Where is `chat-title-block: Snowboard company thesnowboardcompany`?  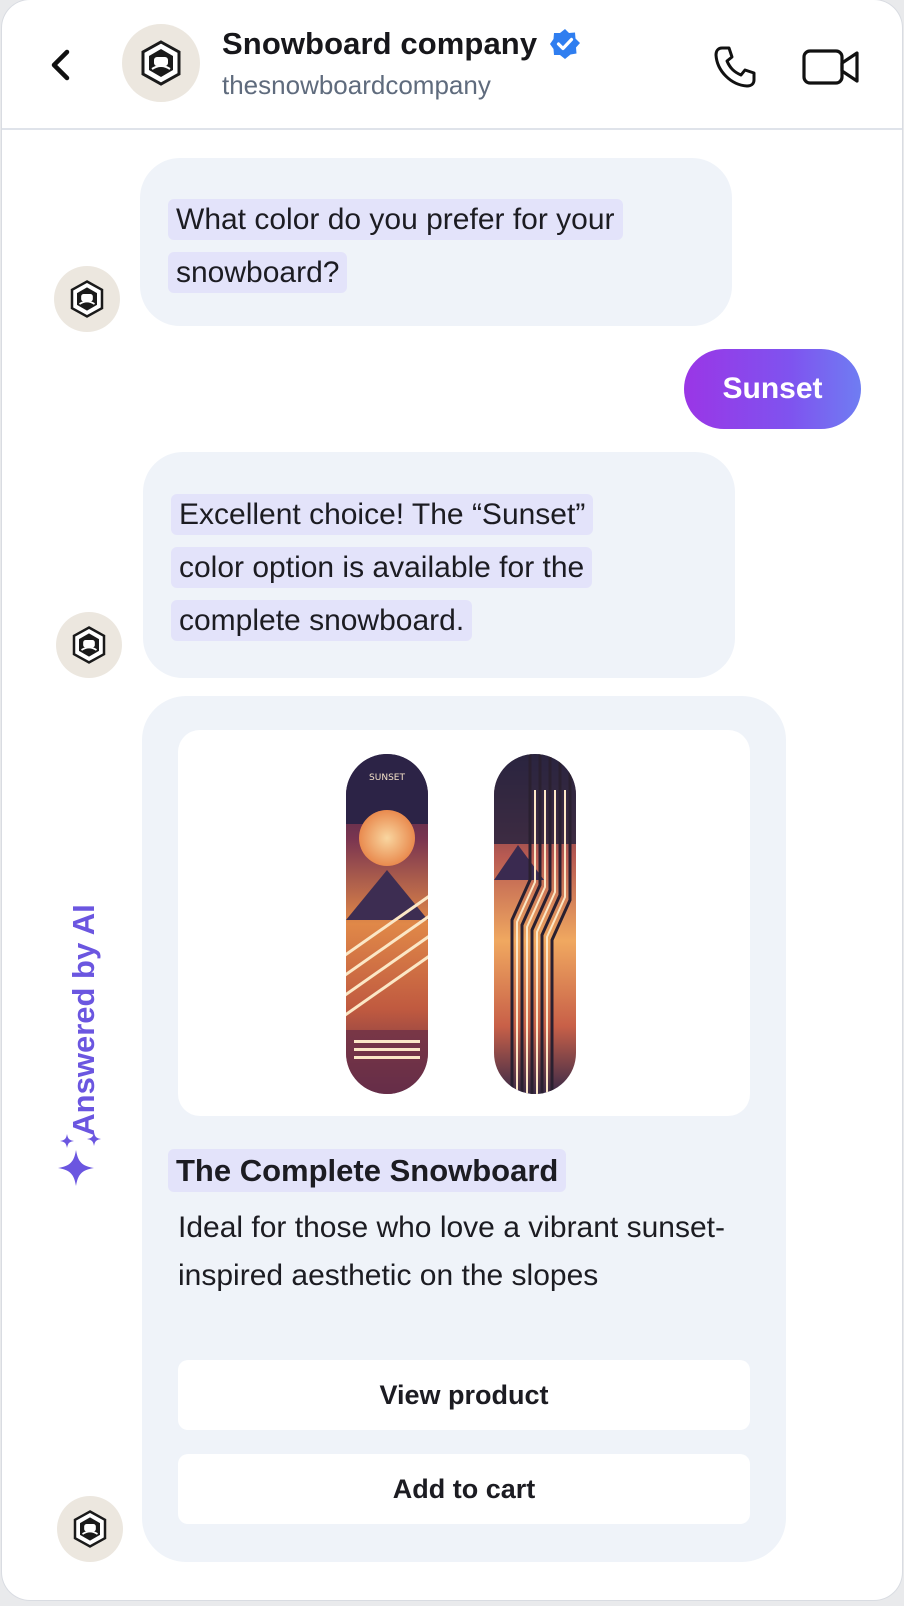 chat-title-block: Snowboard company thesnowboardcompany is located at coordinates (401, 63).